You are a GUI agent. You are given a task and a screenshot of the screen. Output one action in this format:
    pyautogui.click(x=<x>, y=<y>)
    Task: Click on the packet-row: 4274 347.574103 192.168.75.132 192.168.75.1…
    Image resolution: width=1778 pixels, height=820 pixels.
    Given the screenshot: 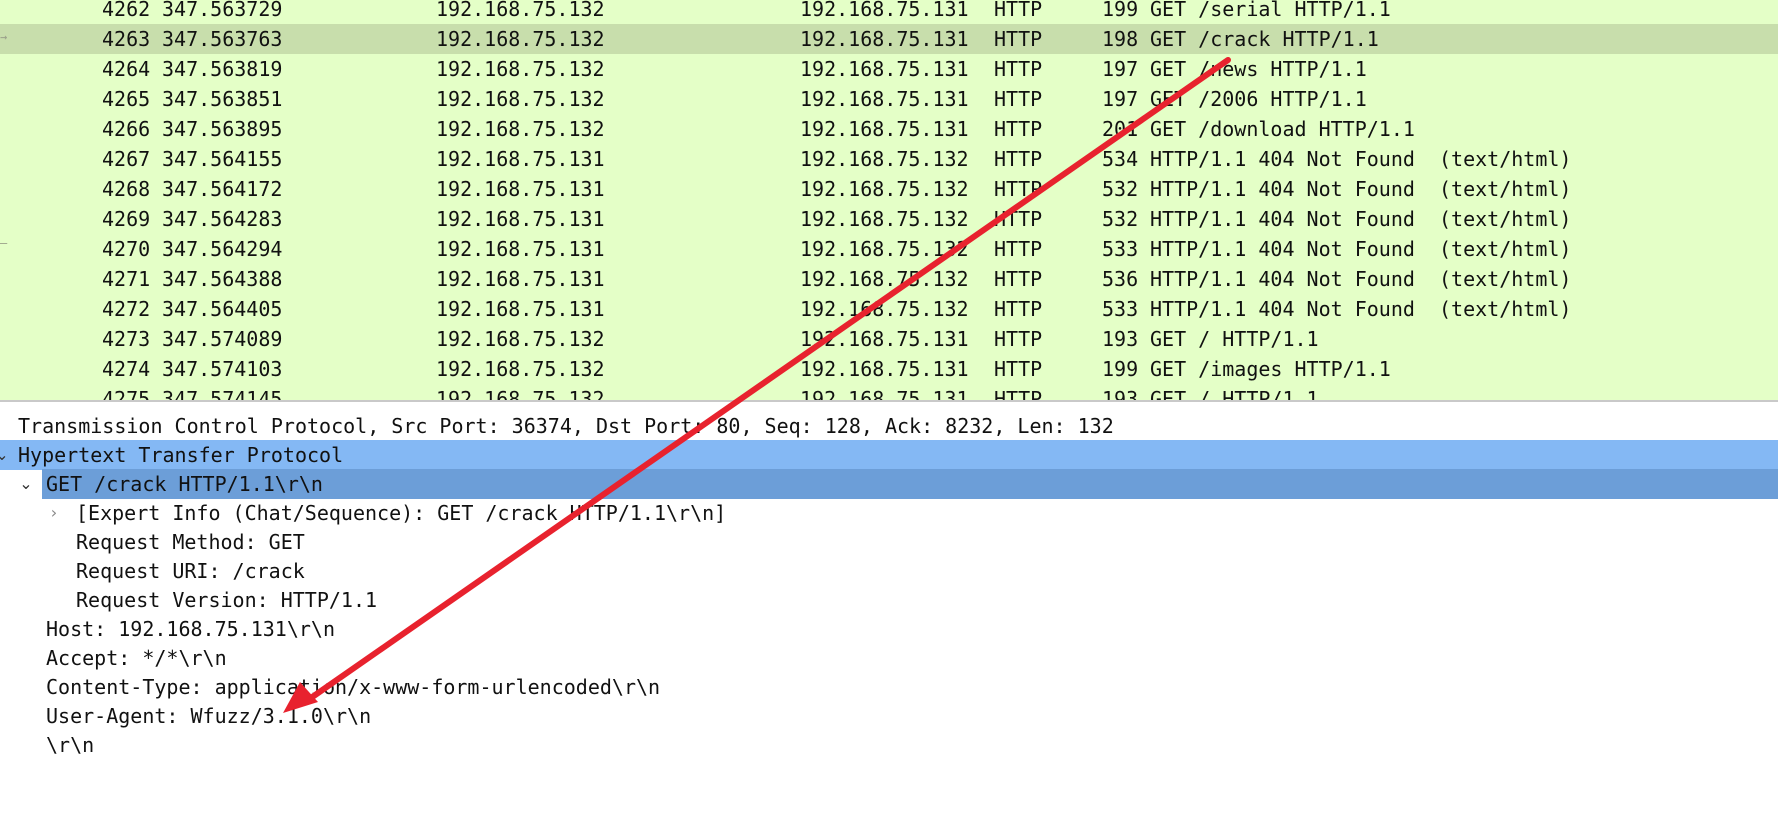 What is the action you would take?
    pyautogui.click(x=889, y=369)
    